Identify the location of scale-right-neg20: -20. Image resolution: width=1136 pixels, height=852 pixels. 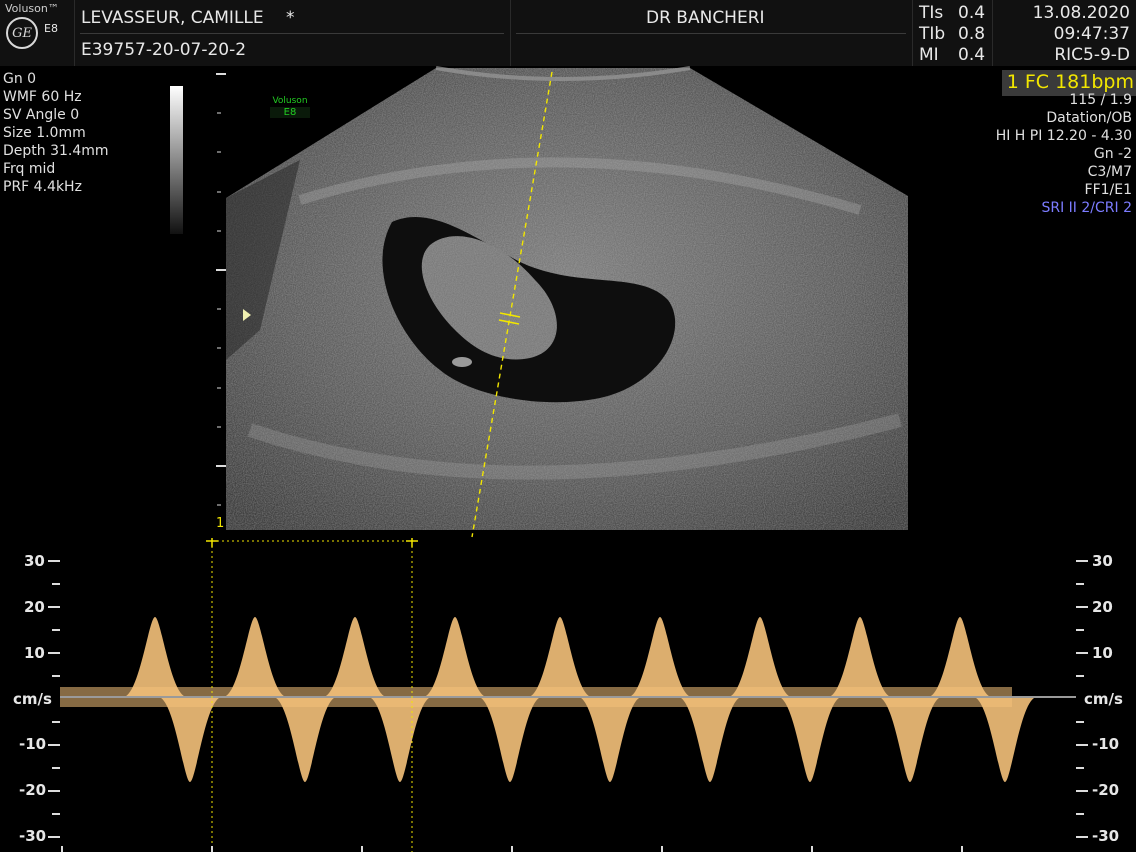
(1106, 790).